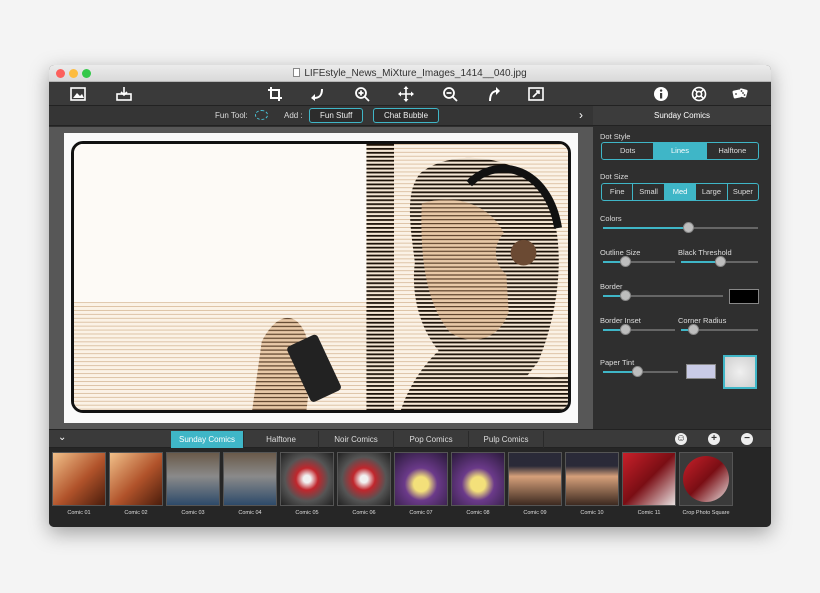 The height and width of the screenshot is (593, 820). I want to click on thumbnail-label: Comic 06, so click(364, 513).